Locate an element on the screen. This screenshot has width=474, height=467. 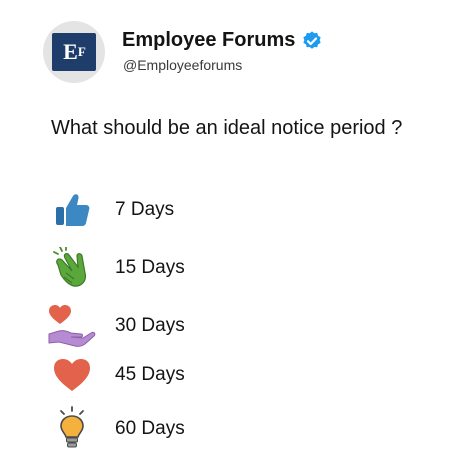
logo-superscript: F is located at coordinates (81, 51).